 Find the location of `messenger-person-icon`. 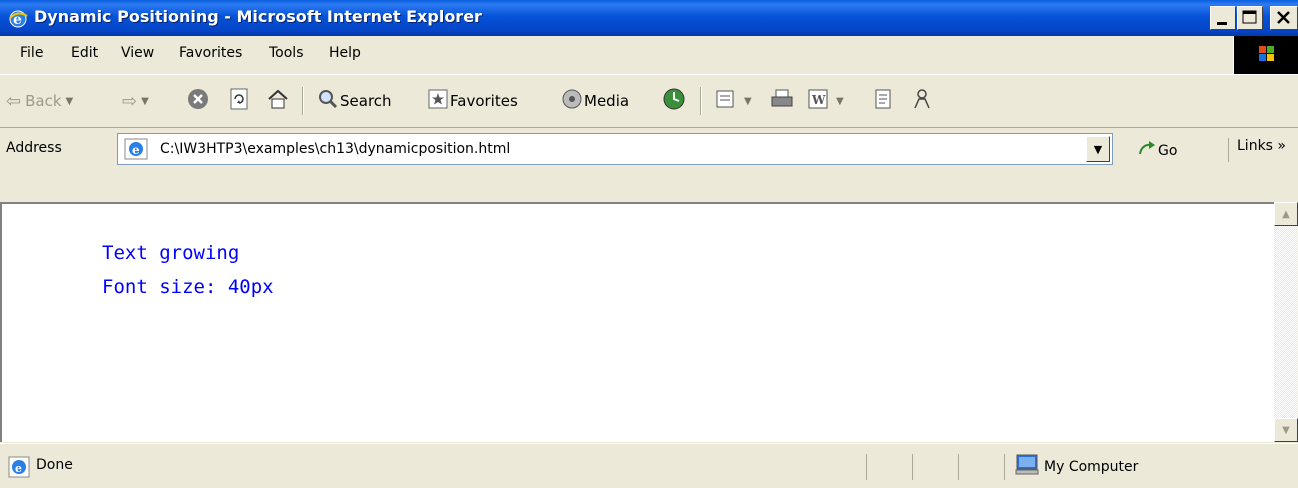

messenger-person-icon is located at coordinates (922, 101).